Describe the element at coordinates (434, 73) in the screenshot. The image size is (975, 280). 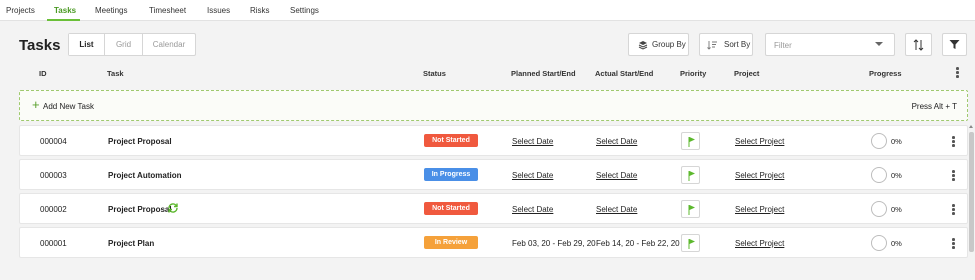
I see `column-header-status: Status` at that location.